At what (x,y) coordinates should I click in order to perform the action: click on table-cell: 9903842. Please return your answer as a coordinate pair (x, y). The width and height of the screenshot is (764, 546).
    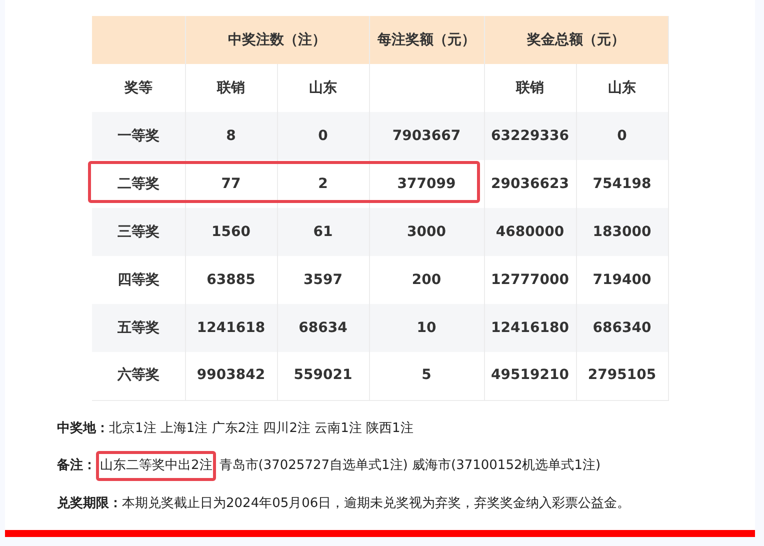
    Looking at the image, I should click on (231, 376).